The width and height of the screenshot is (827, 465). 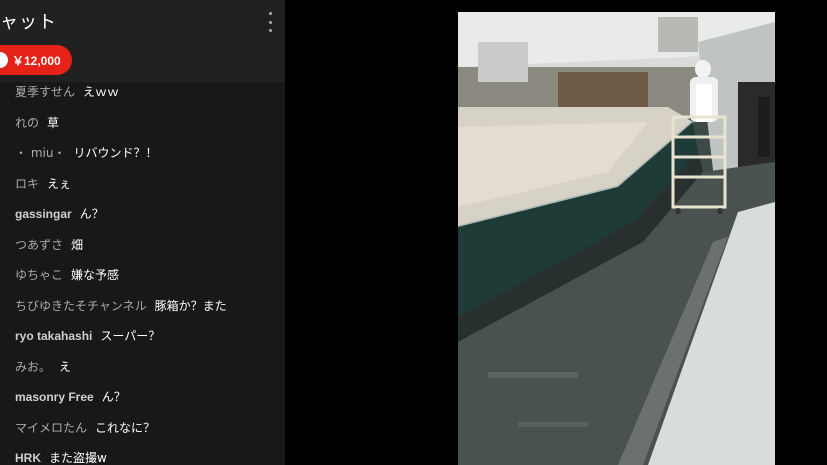 What do you see at coordinates (40, 153) in the screenshot?
I see `chat-message-author: ・ miu・` at bounding box center [40, 153].